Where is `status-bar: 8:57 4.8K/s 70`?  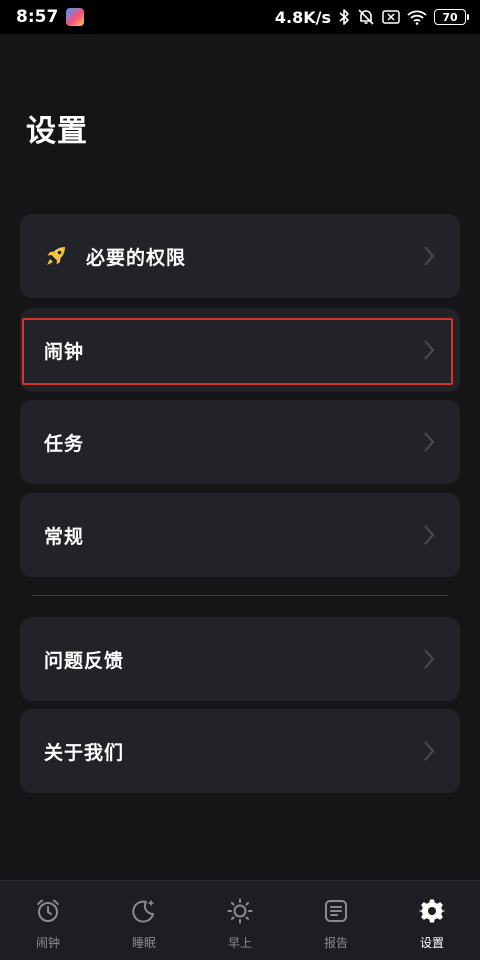
status-bar: 8:57 4.8K/s 70 is located at coordinates (240, 17).